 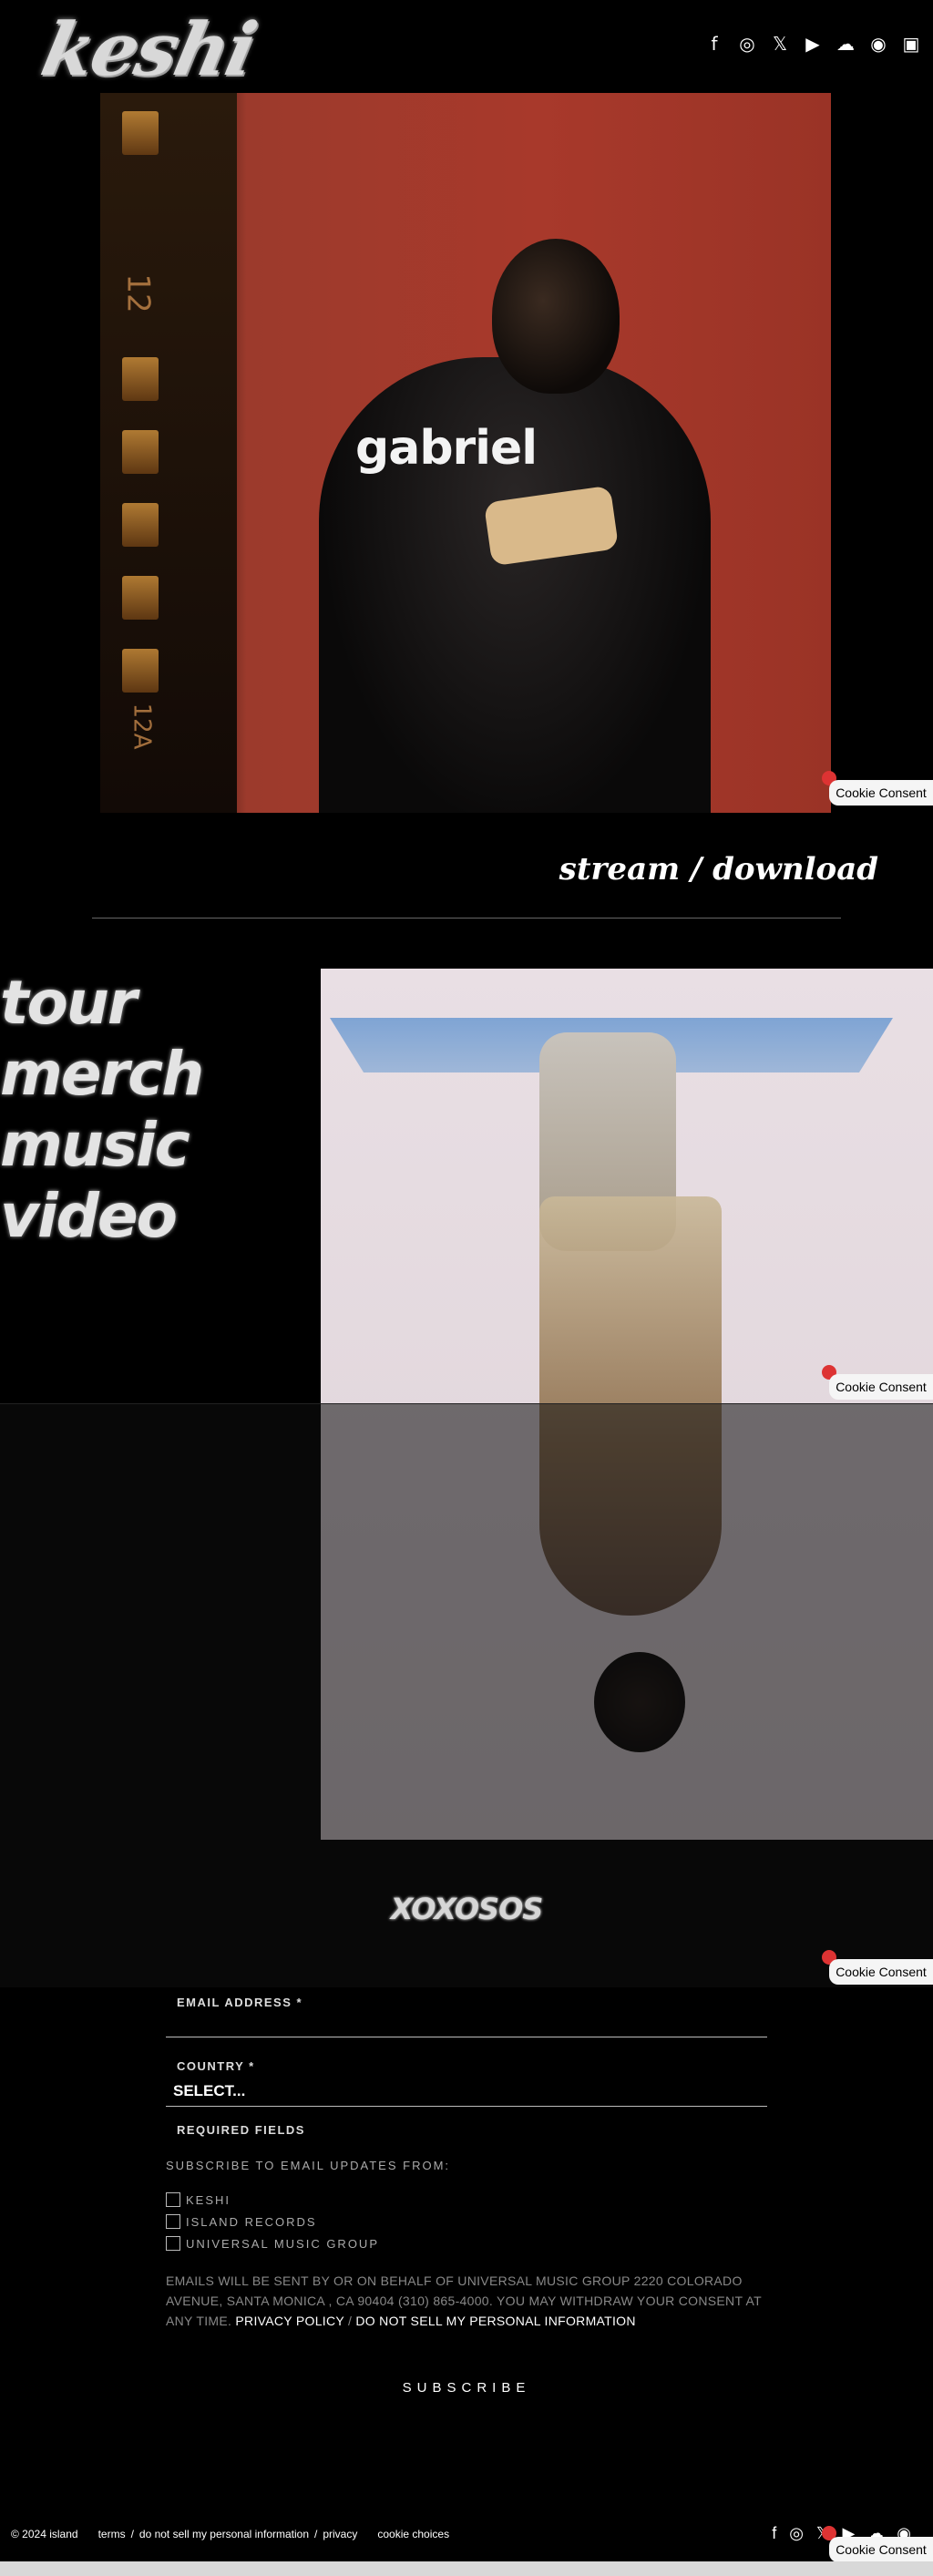 What do you see at coordinates (101, 1217) in the screenshot?
I see `nav-video: video` at bounding box center [101, 1217].